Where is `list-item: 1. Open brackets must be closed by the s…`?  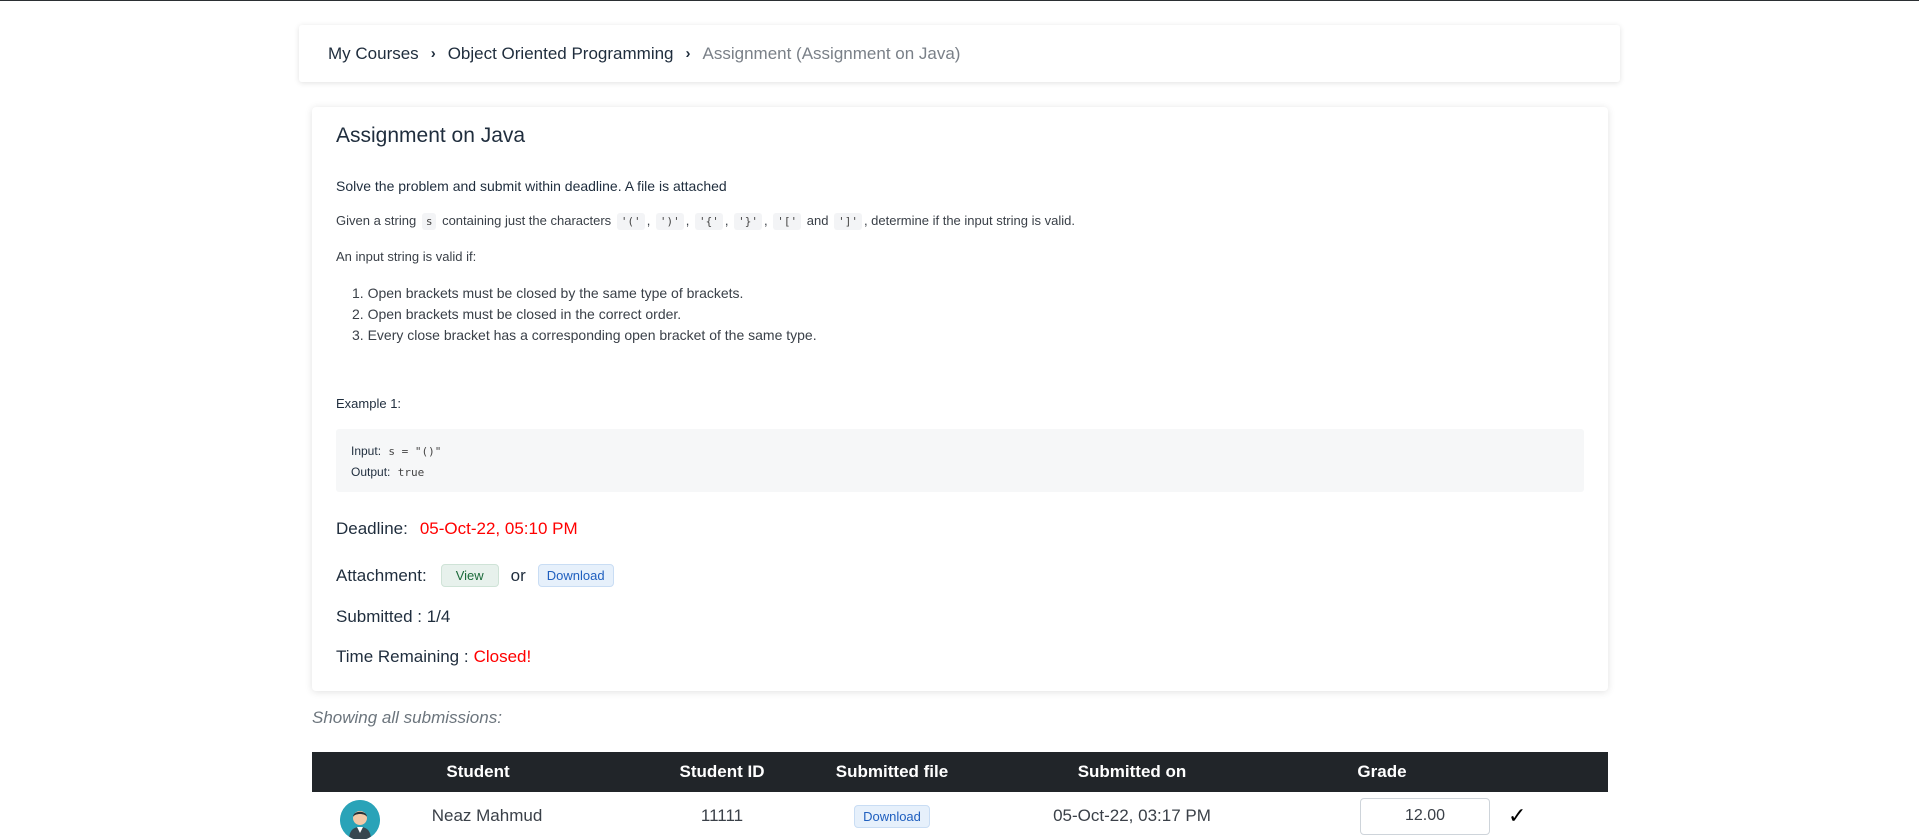 list-item: 1. Open brackets must be closed by the s… is located at coordinates (548, 293).